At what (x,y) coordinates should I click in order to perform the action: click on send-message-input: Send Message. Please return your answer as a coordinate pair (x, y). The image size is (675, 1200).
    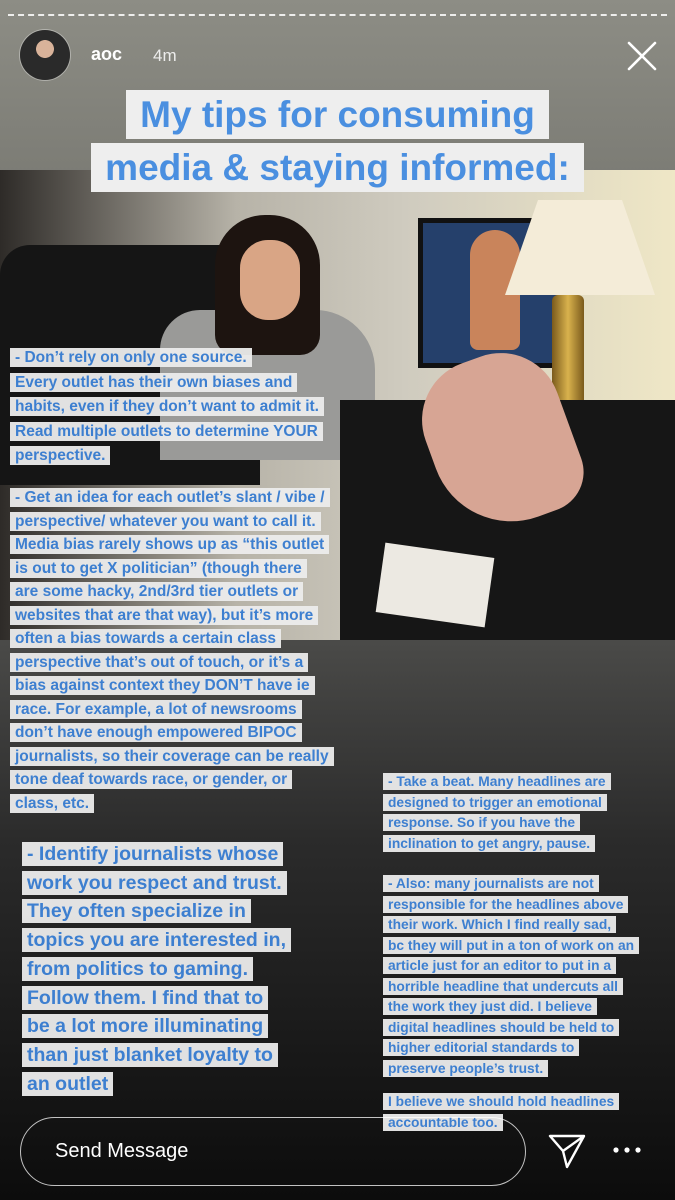
    Looking at the image, I should click on (273, 1151).